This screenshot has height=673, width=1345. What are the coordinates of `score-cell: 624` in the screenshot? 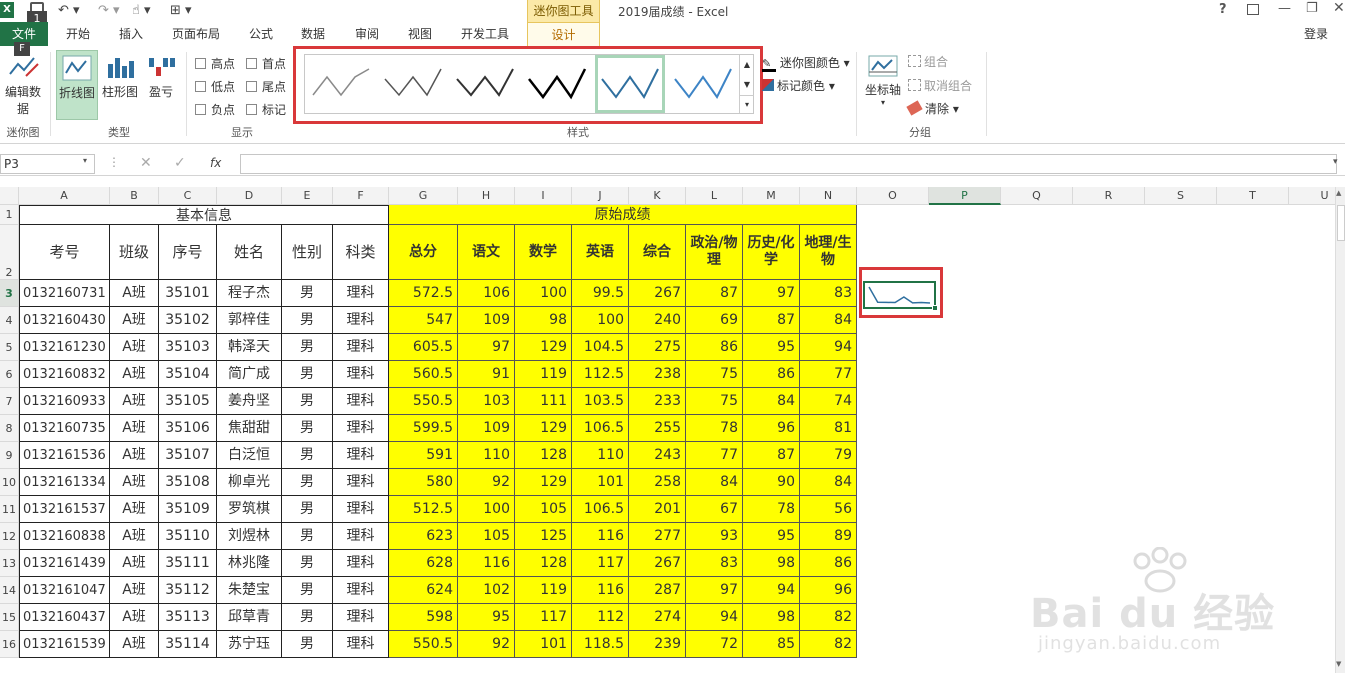 It's located at (423, 590).